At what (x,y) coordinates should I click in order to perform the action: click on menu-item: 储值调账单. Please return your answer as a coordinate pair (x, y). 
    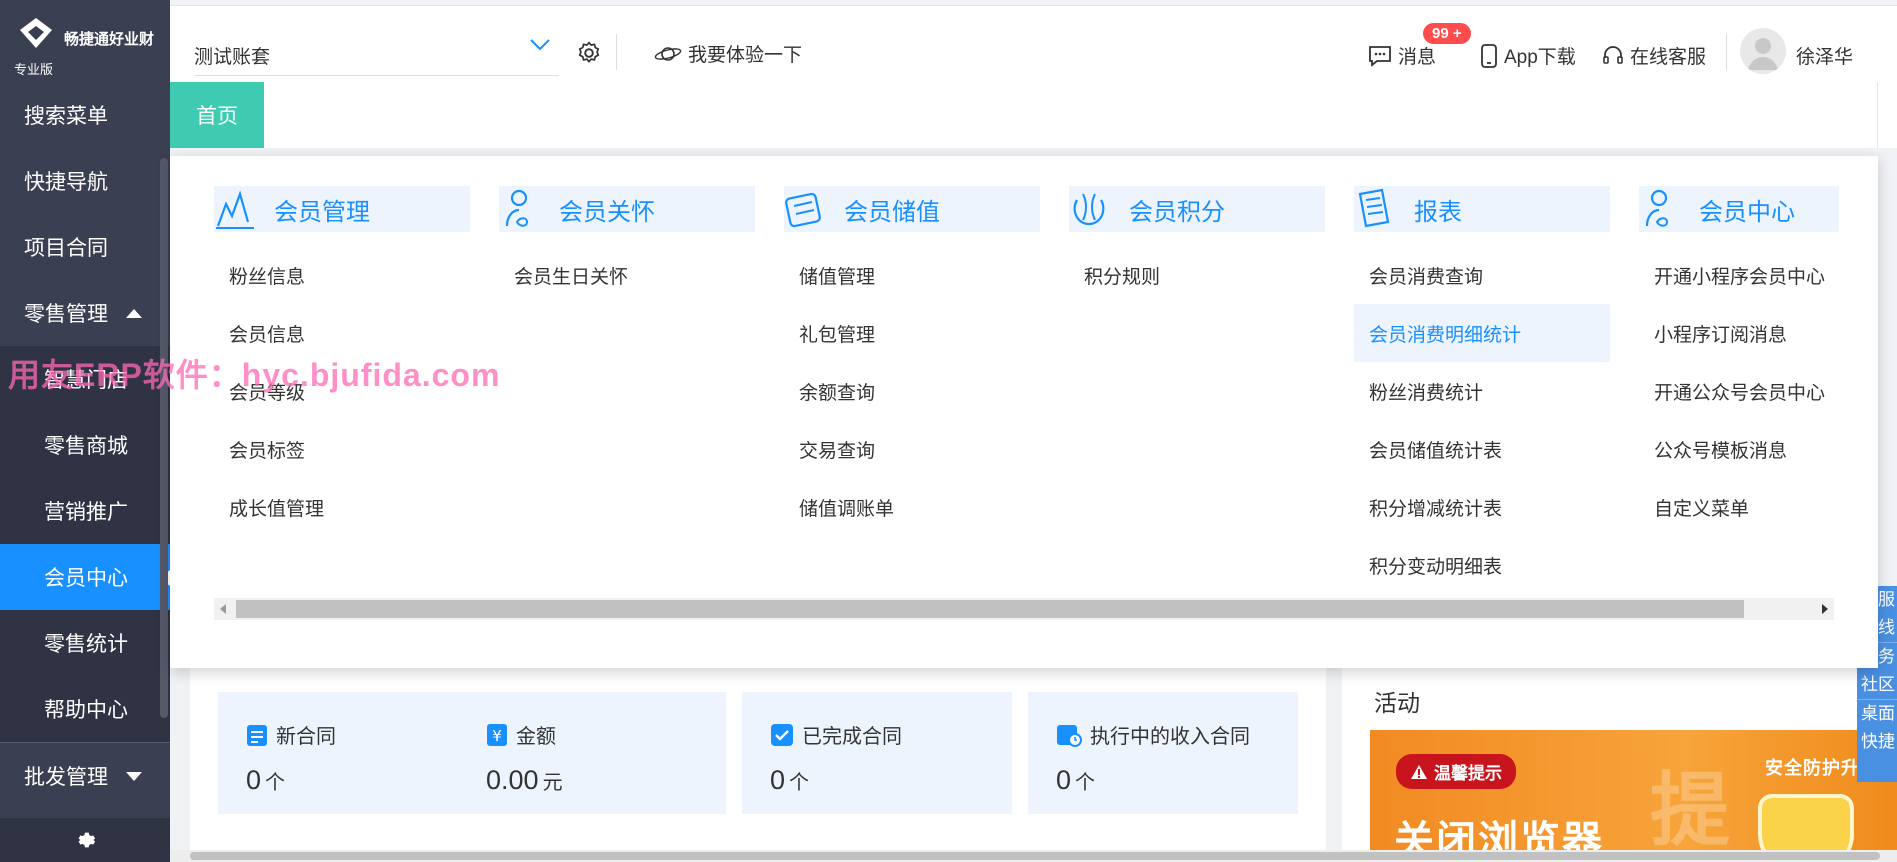
    Looking at the image, I should click on (912, 507).